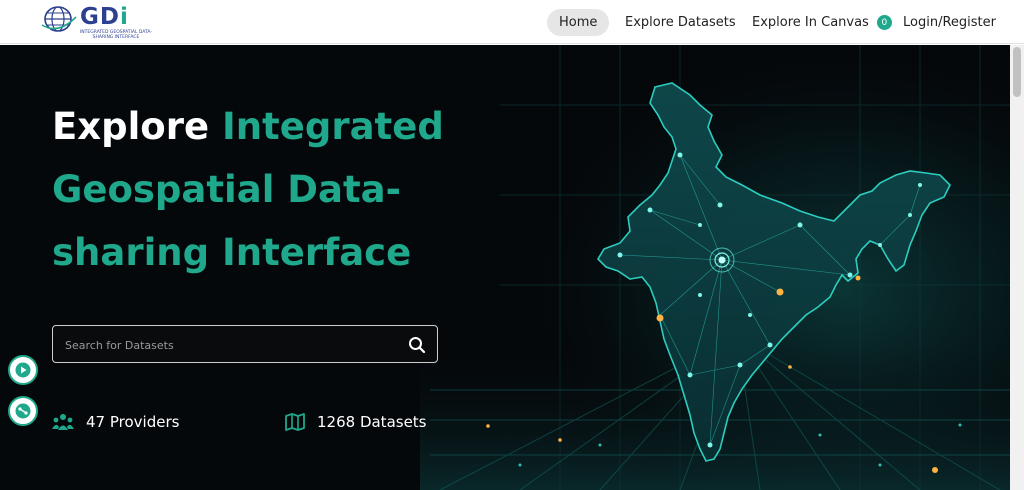  What do you see at coordinates (810, 22) in the screenshot?
I see `nav-explore-canvas-label: Explore In Canvas` at bounding box center [810, 22].